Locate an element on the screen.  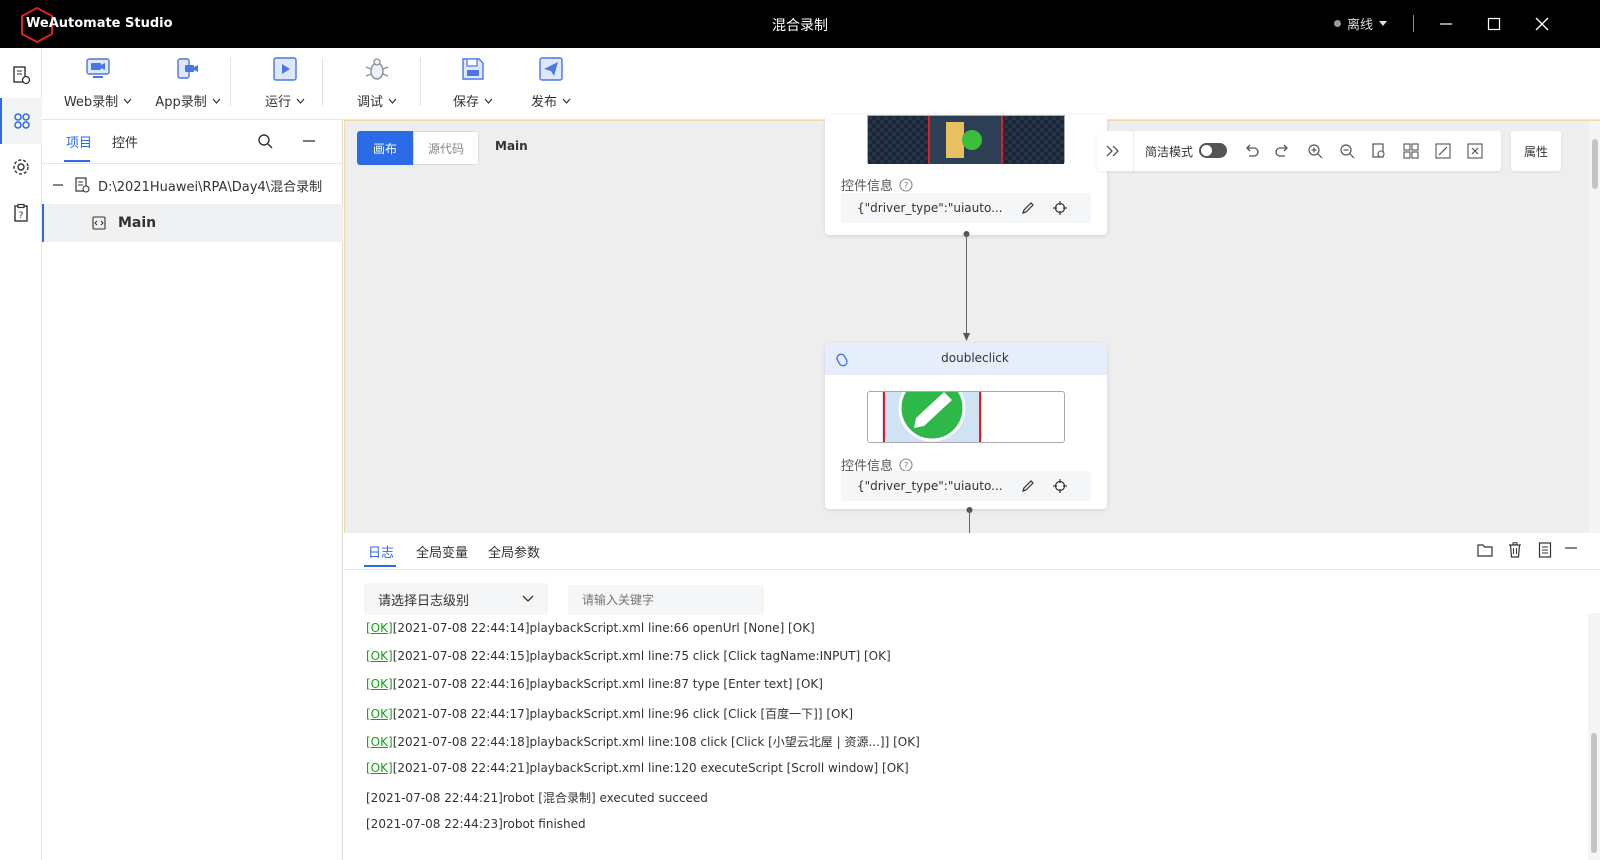
collapse-minus-icon is located at coordinates (58, 185).